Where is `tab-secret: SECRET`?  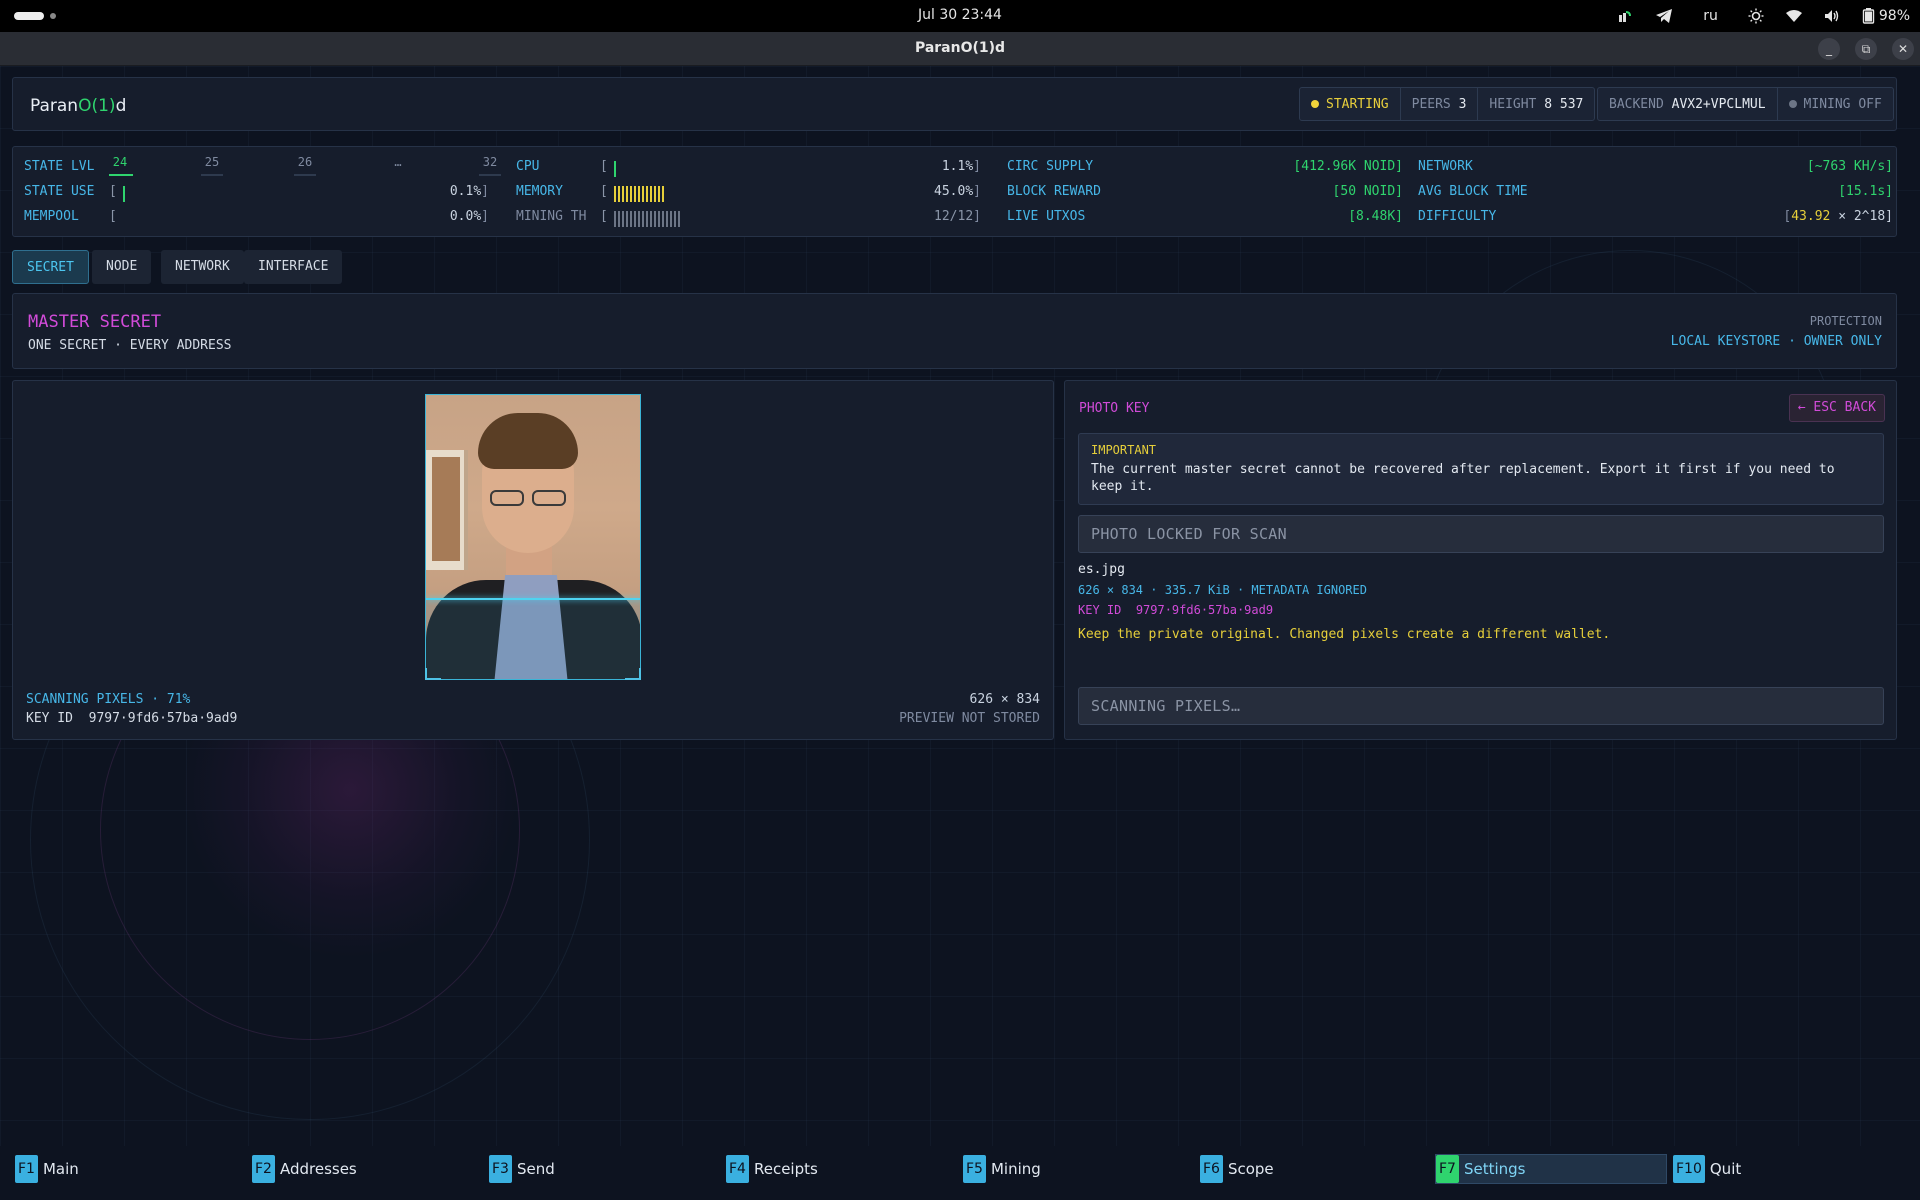
tab-secret: SECRET is located at coordinates (50, 267).